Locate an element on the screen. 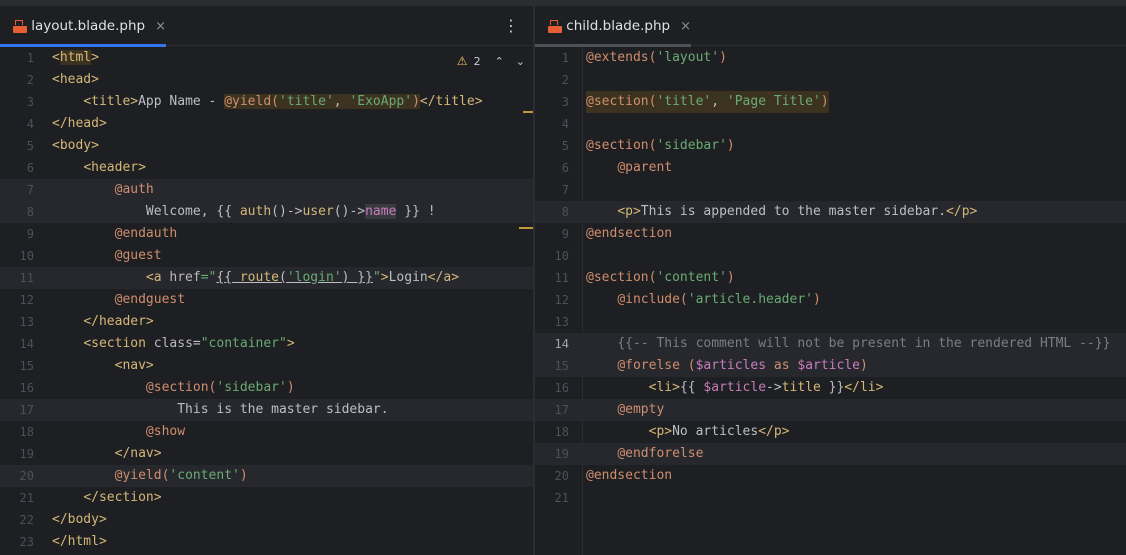 This screenshot has height=555, width=1126. code-line: 21 is located at coordinates (830, 498).